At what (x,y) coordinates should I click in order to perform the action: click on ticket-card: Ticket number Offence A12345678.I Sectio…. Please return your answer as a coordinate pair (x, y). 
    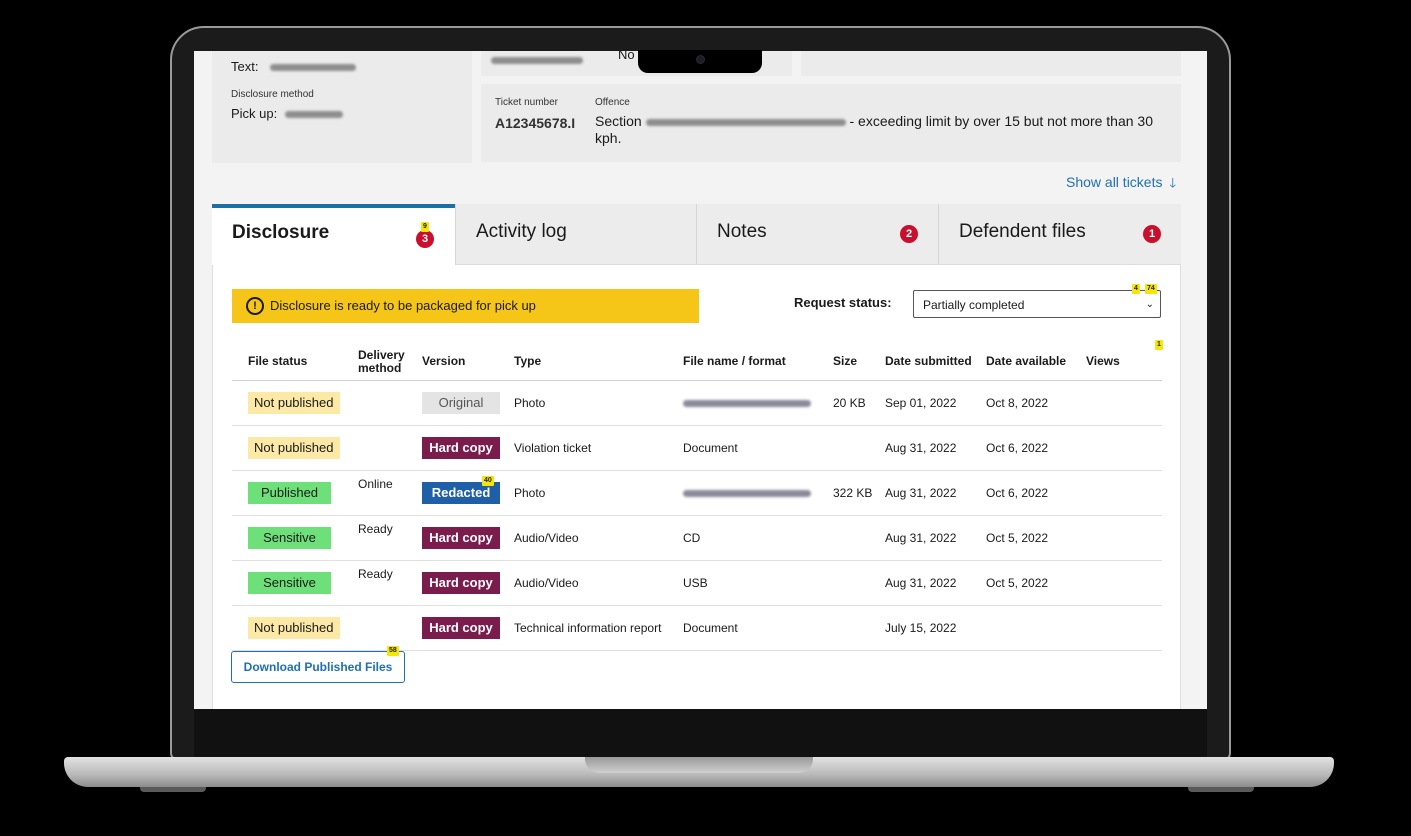
    Looking at the image, I should click on (831, 123).